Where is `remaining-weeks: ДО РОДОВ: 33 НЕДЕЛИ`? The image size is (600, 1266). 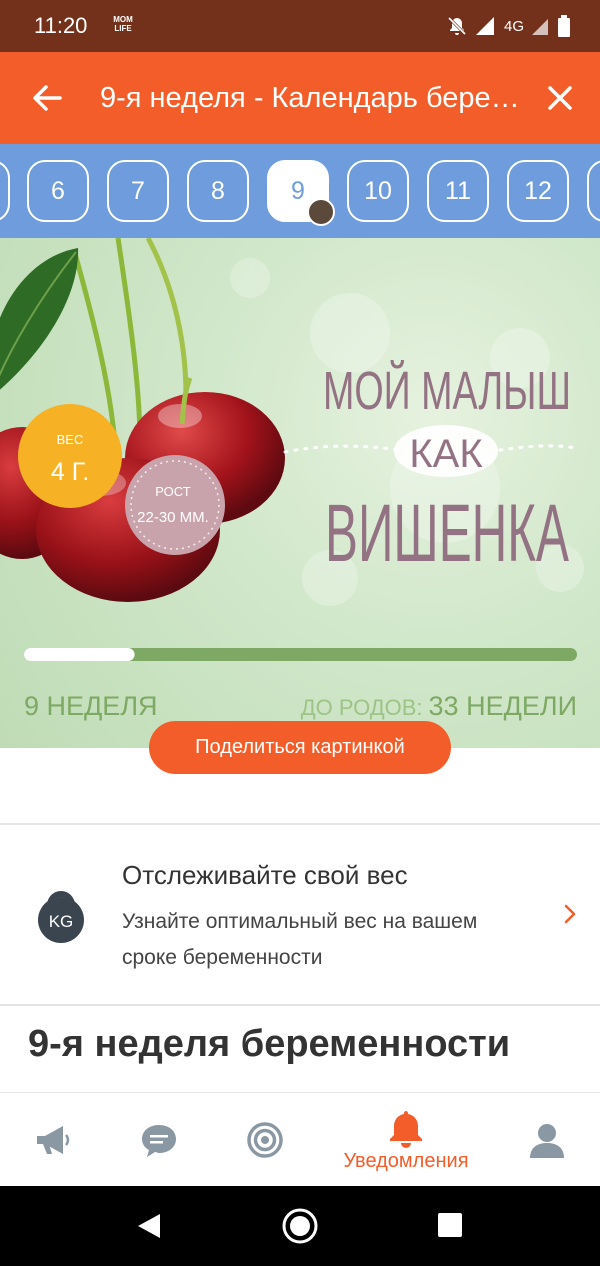 remaining-weeks: ДО РОДОВ: 33 НЕДЕЛИ is located at coordinates (439, 706).